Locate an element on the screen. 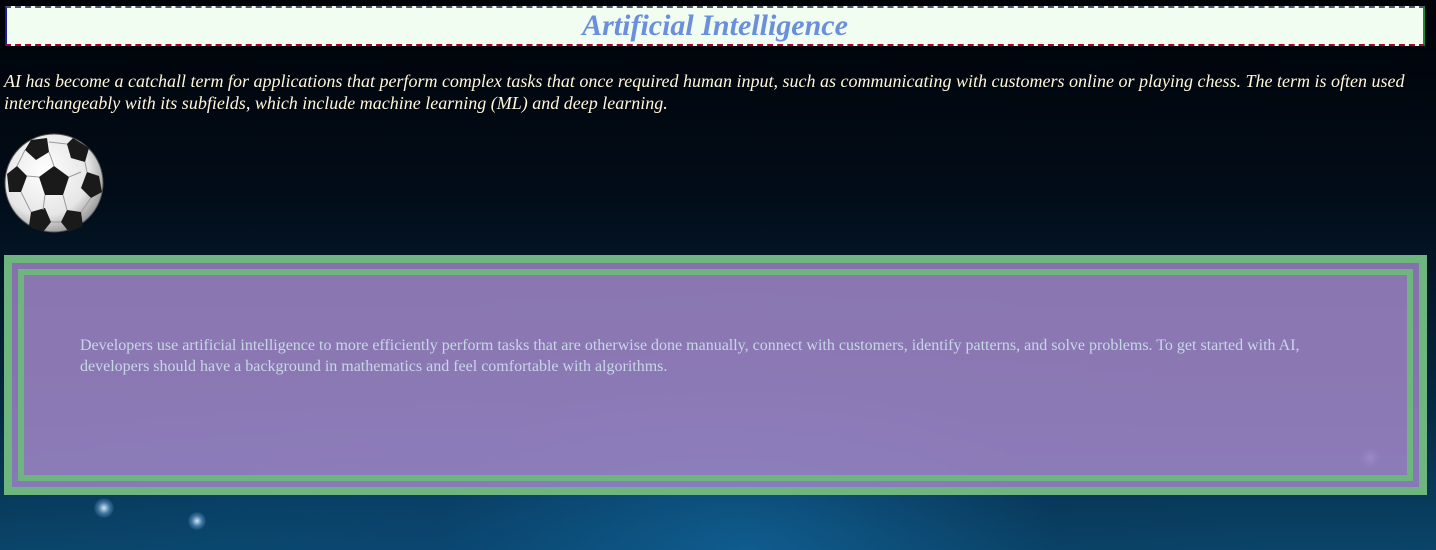 Image resolution: width=1436 pixels, height=550 pixels. title-banner: Artificial Intelligence is located at coordinates (715, 26).